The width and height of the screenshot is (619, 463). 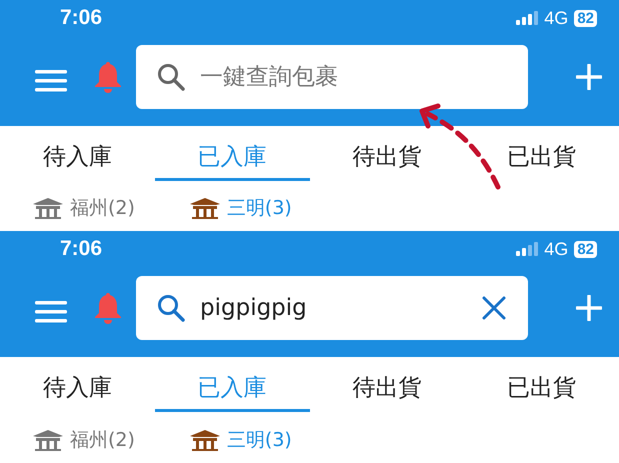 What do you see at coordinates (353, 77) in the screenshot?
I see `search-input: 一鍵查詢包裹` at bounding box center [353, 77].